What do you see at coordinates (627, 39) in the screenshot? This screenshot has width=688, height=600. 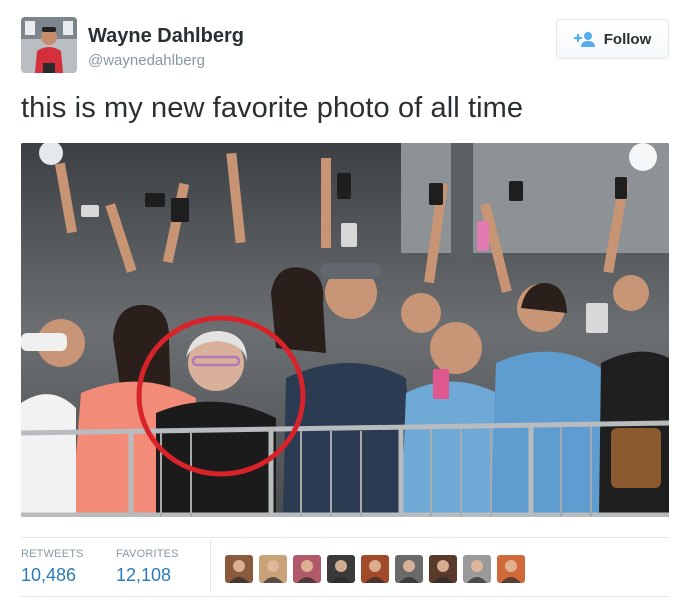 I see `follow-label: Follow` at bounding box center [627, 39].